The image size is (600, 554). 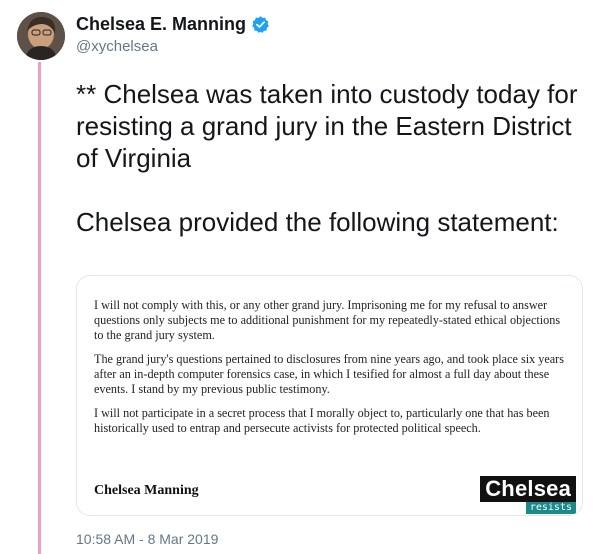 I want to click on display-name: Chelsea E. Manning, so click(x=161, y=24).